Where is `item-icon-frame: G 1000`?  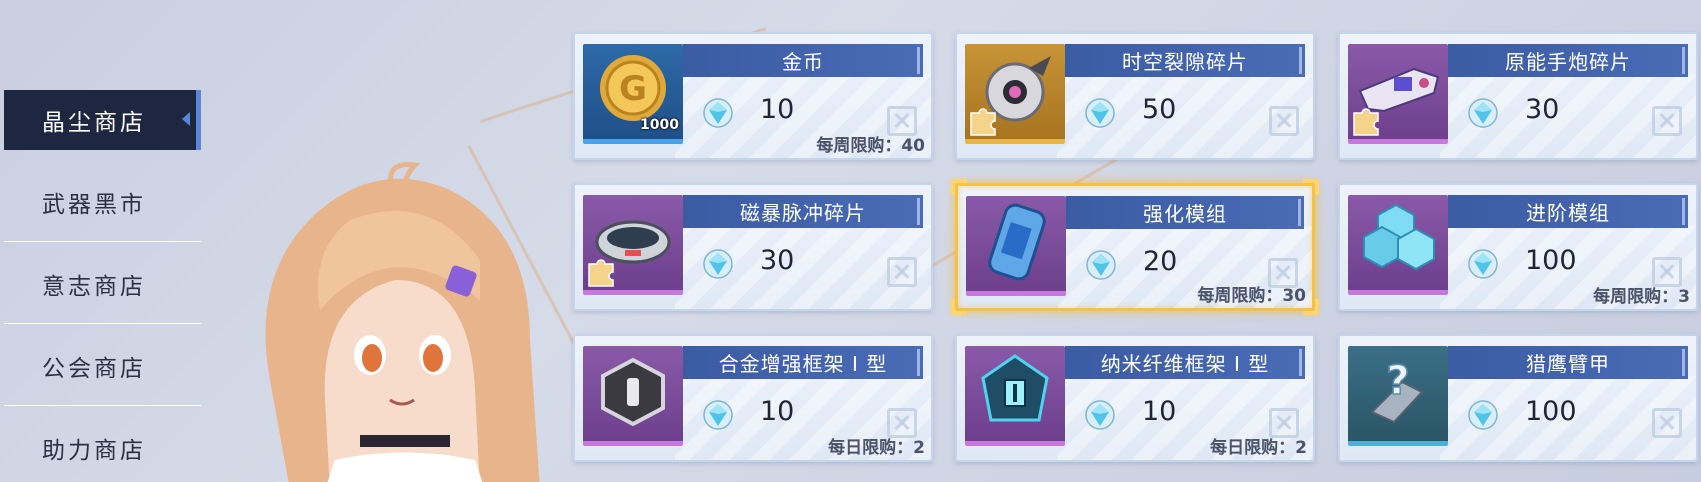 item-icon-frame: G 1000 is located at coordinates (633, 94).